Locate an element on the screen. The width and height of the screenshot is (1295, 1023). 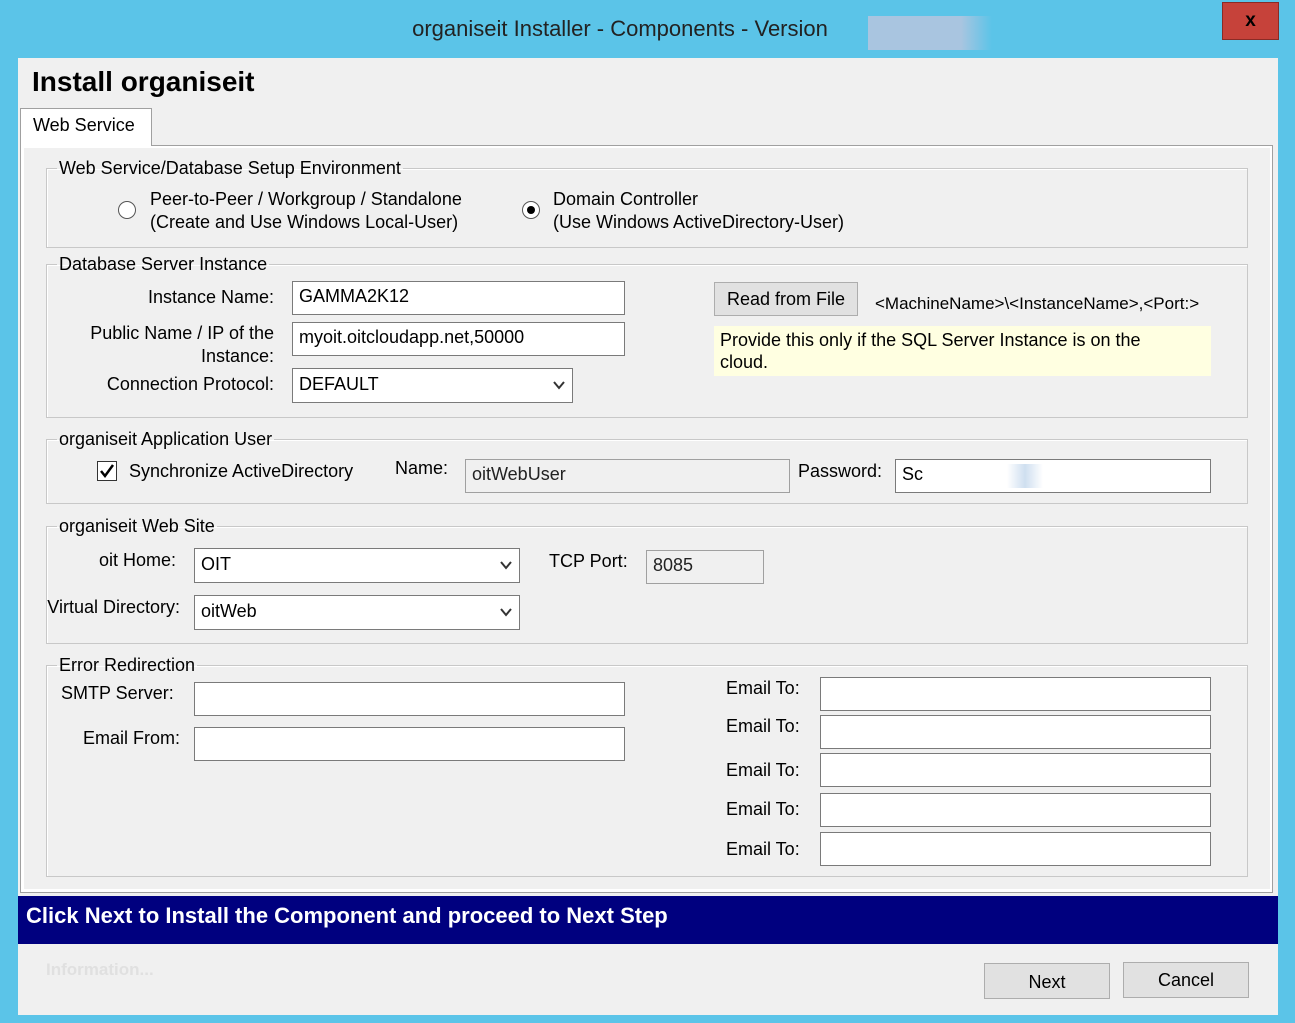
virtual-directory-value: oitWeb is located at coordinates (229, 611).